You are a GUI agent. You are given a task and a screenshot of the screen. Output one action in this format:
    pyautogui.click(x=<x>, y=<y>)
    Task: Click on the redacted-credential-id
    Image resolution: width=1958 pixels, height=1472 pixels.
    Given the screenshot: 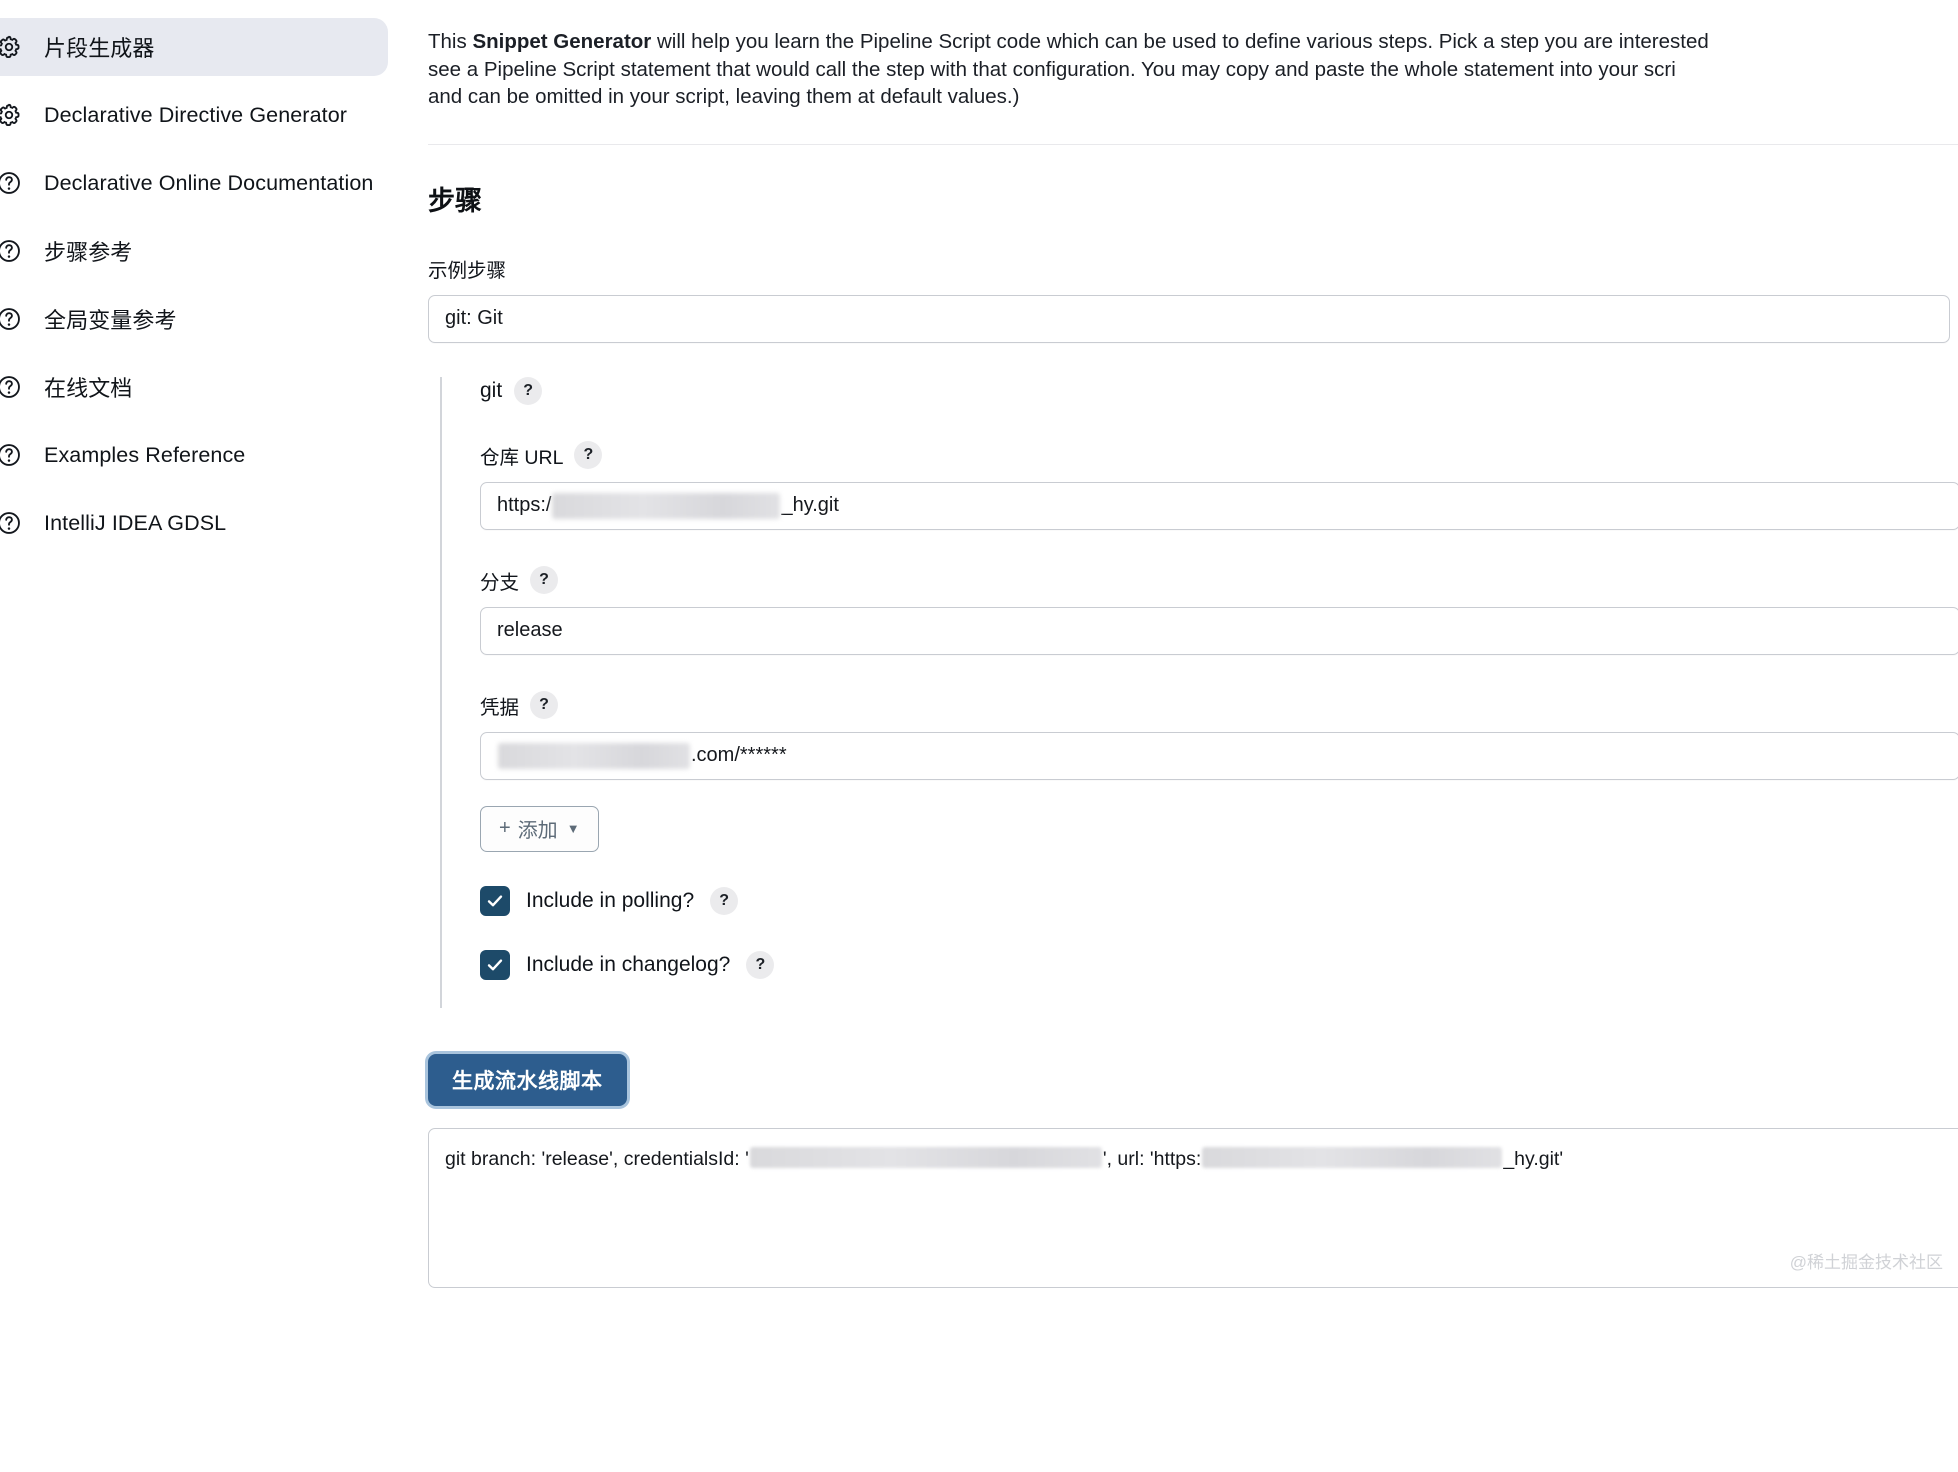 What is the action you would take?
    pyautogui.click(x=594, y=755)
    